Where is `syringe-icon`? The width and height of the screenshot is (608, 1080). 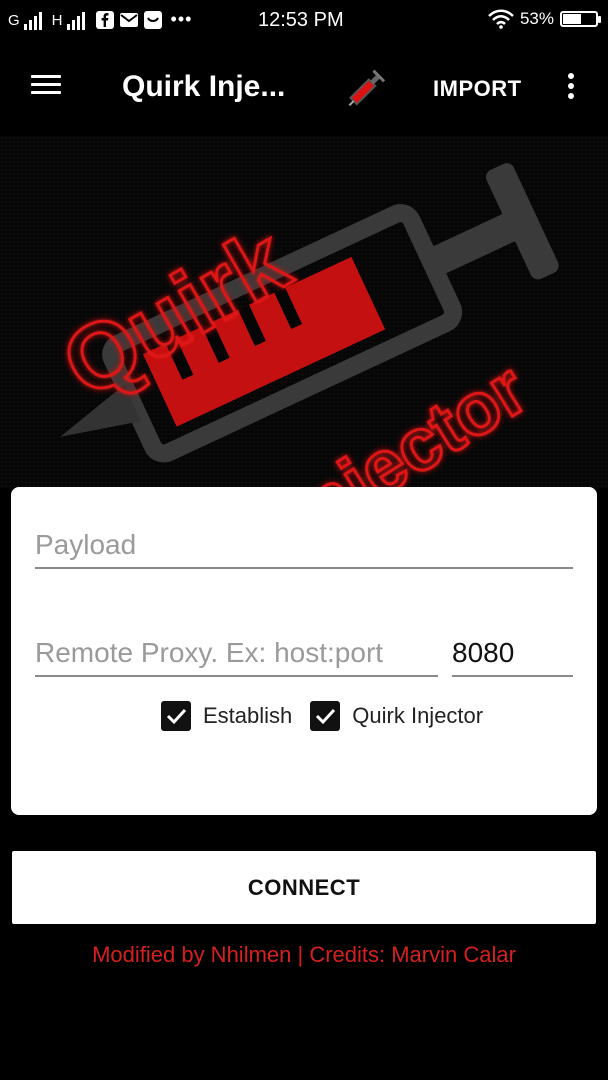
syringe-icon is located at coordinates (366, 88).